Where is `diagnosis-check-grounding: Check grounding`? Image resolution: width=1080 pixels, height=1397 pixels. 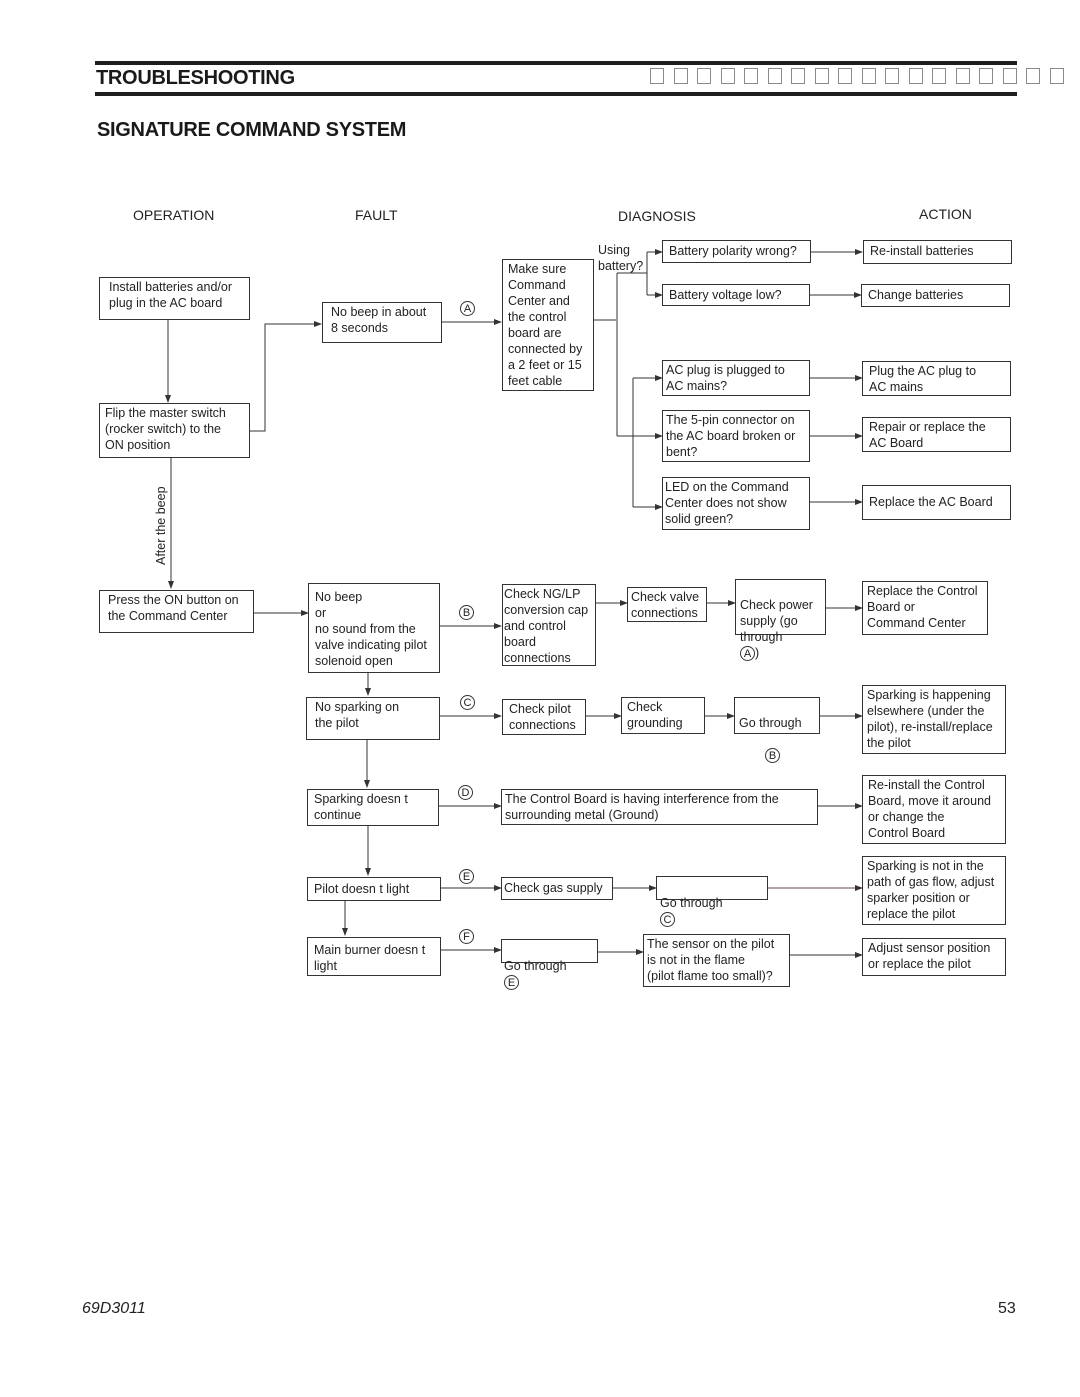 diagnosis-check-grounding: Check grounding is located at coordinates (663, 715).